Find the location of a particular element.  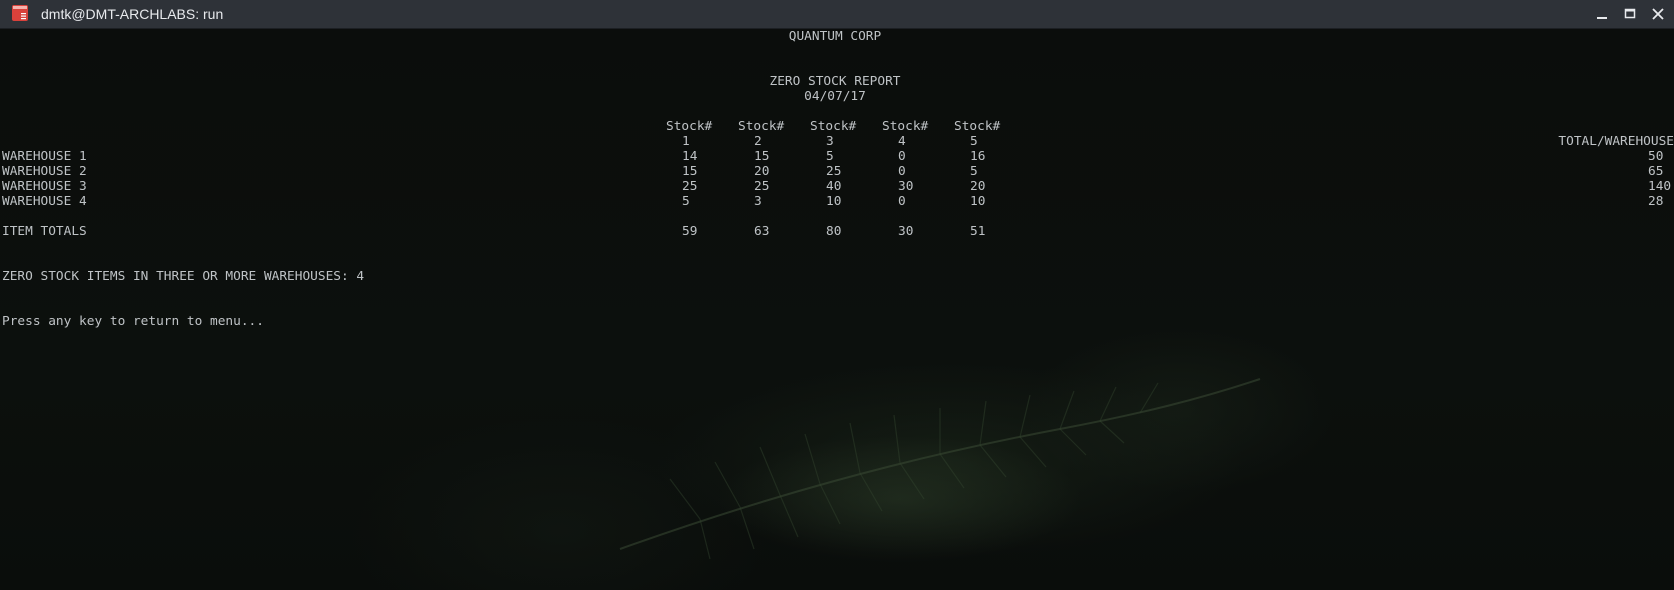

stock-cell: 30 is located at coordinates (906, 186).